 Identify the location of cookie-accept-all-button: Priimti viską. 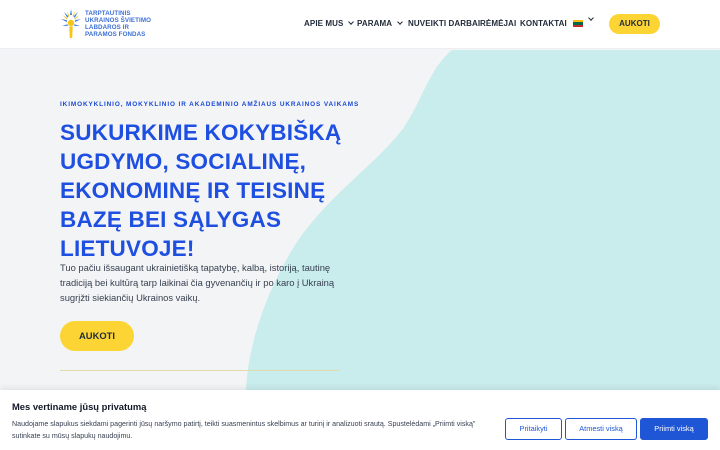
(674, 429).